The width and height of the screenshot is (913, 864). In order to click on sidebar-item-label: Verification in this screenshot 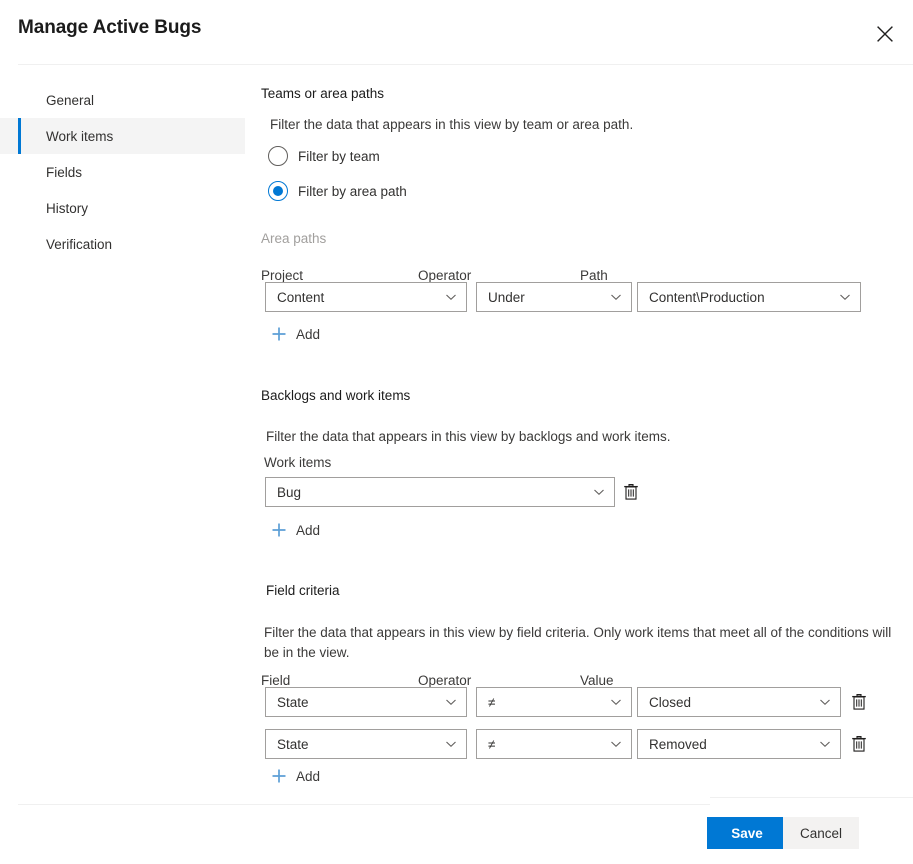, I will do `click(79, 244)`.